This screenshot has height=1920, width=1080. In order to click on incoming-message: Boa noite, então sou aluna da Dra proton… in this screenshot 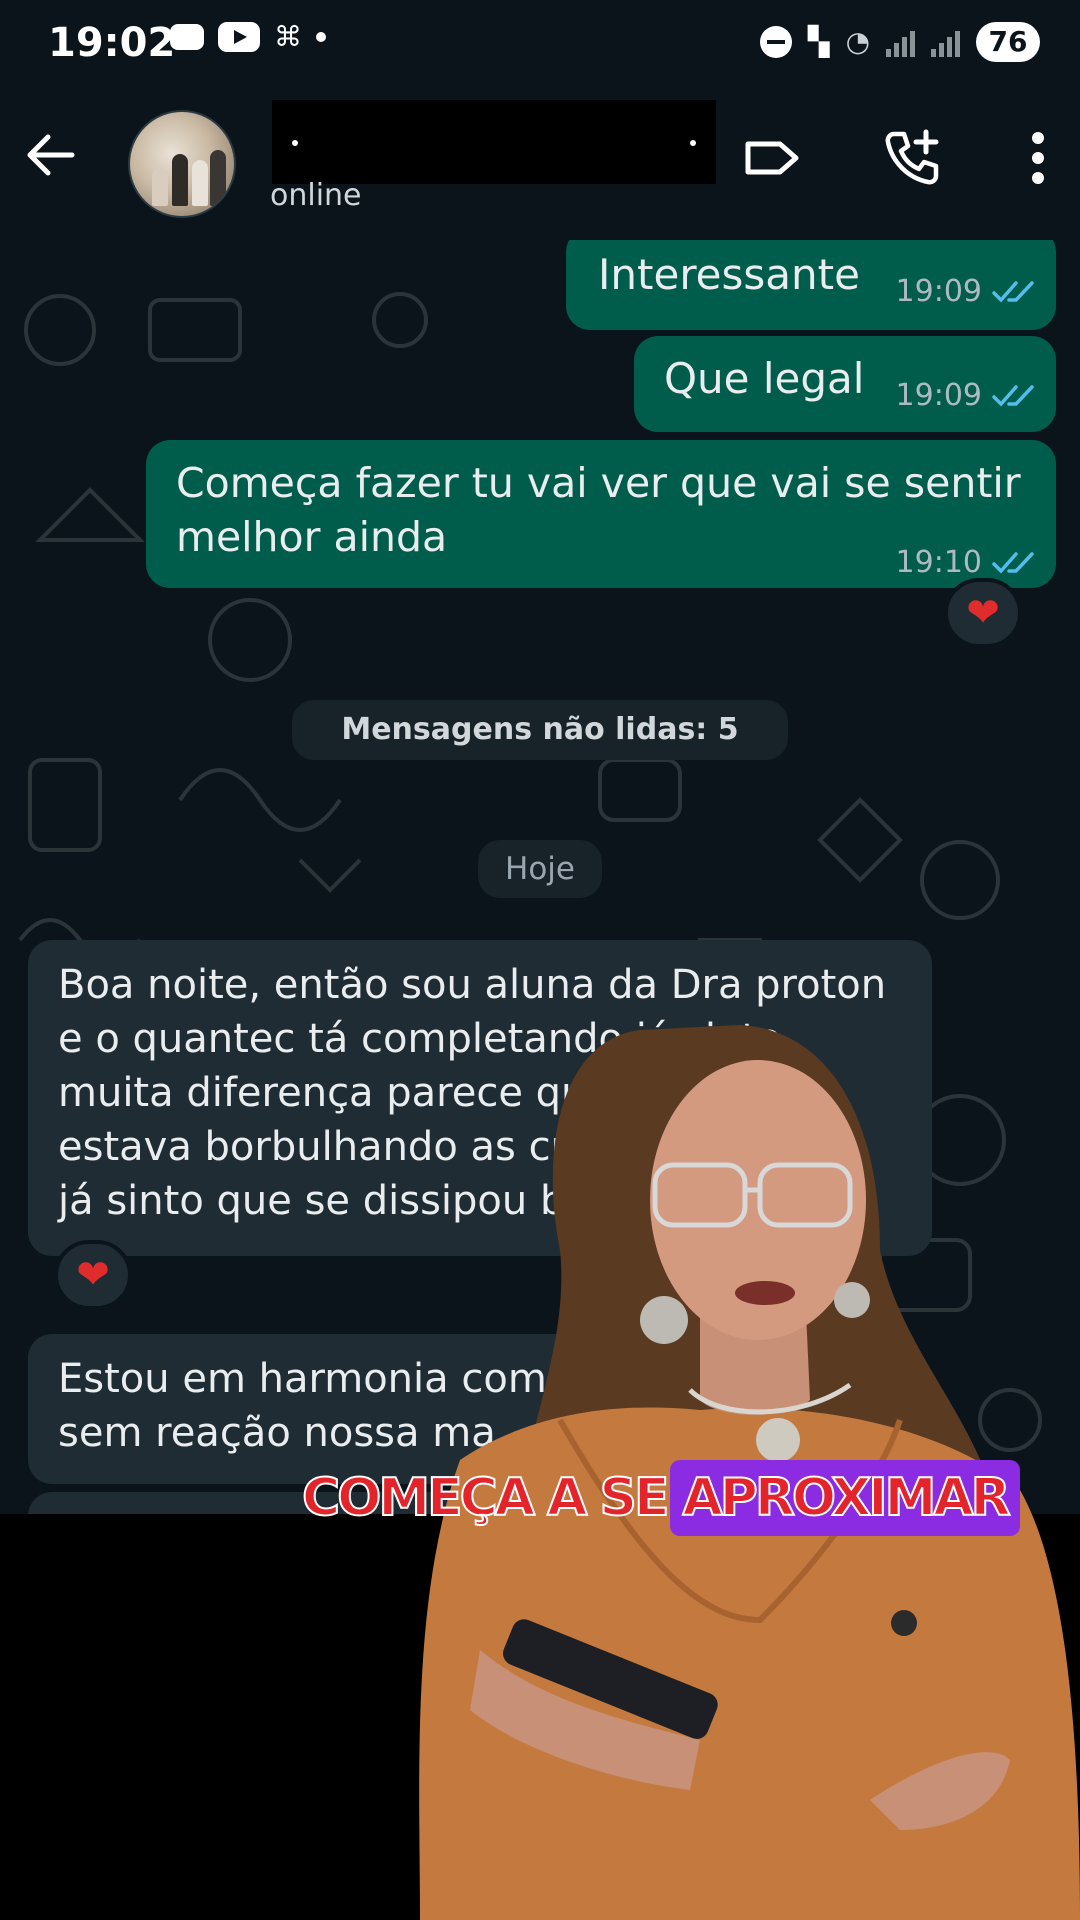, I will do `click(480, 1098)`.